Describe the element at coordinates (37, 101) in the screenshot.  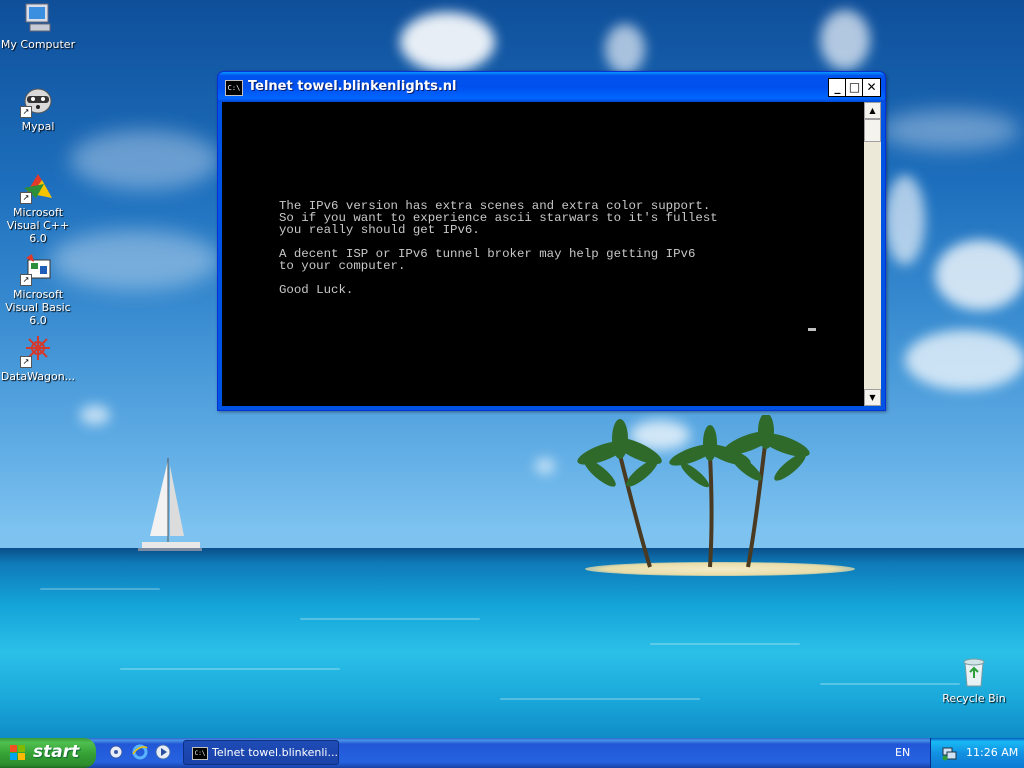
I see `raccoon-icon: ↗` at that location.